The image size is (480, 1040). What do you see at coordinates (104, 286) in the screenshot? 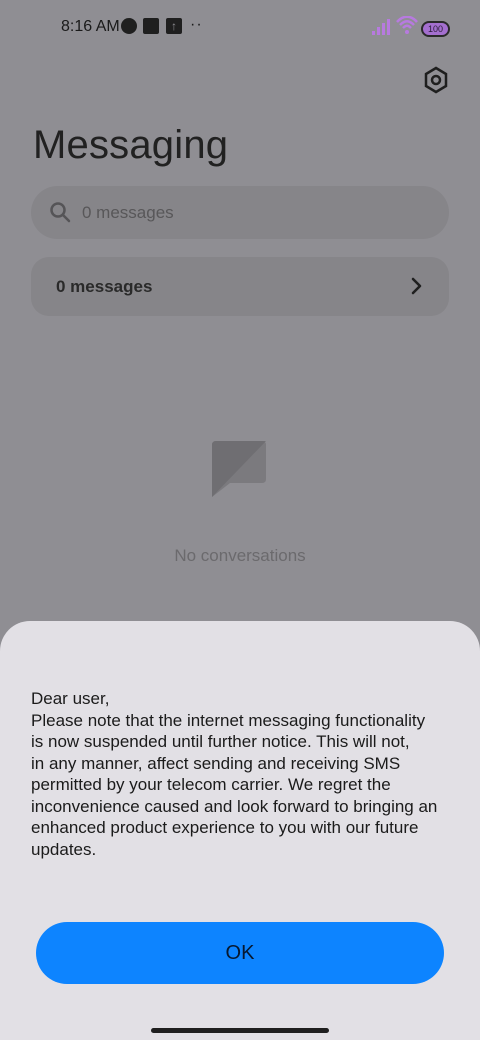
I see `messages-row-label: 0 messages` at bounding box center [104, 286].